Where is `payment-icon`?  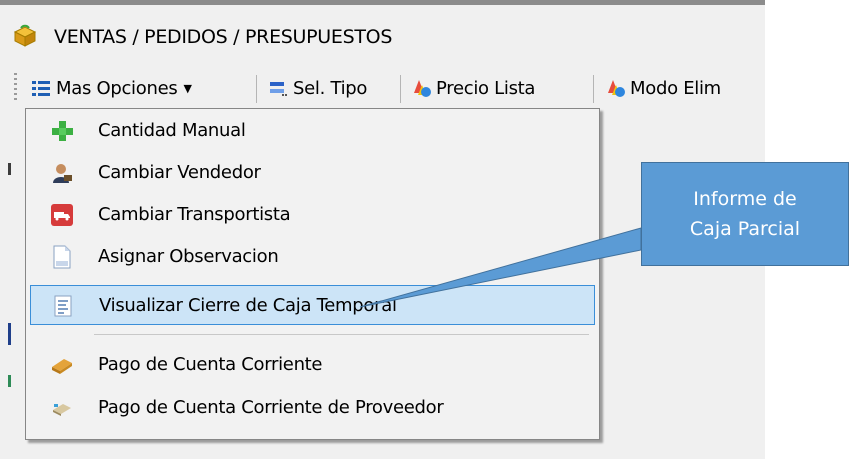 payment-icon is located at coordinates (62, 366).